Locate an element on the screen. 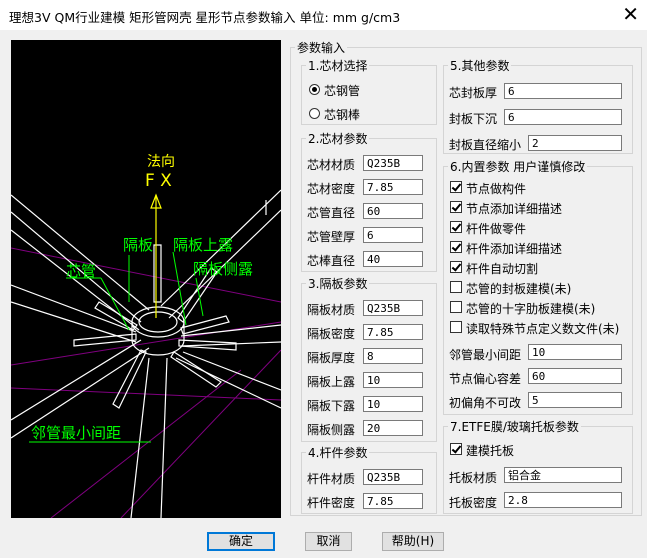 The image size is (647, 558). help-button: 帮助(H) is located at coordinates (413, 541).